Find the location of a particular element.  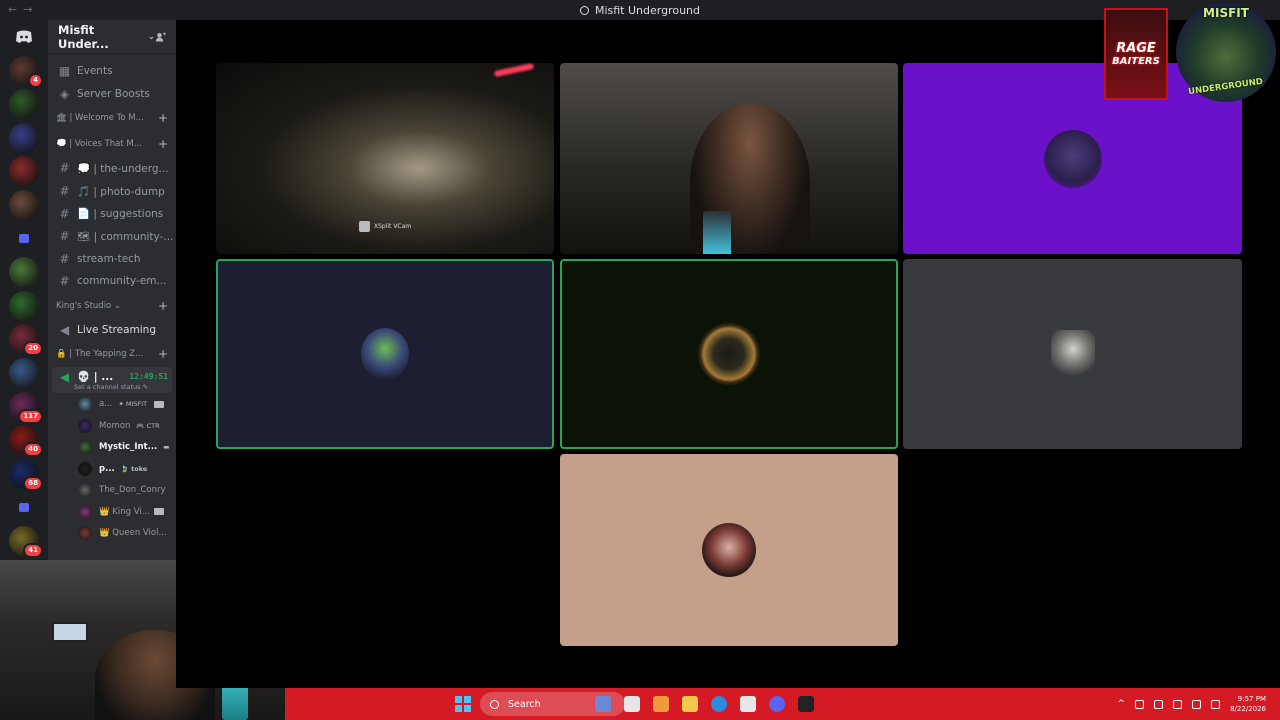

server-icon: 68 is located at coordinates (26, 474).